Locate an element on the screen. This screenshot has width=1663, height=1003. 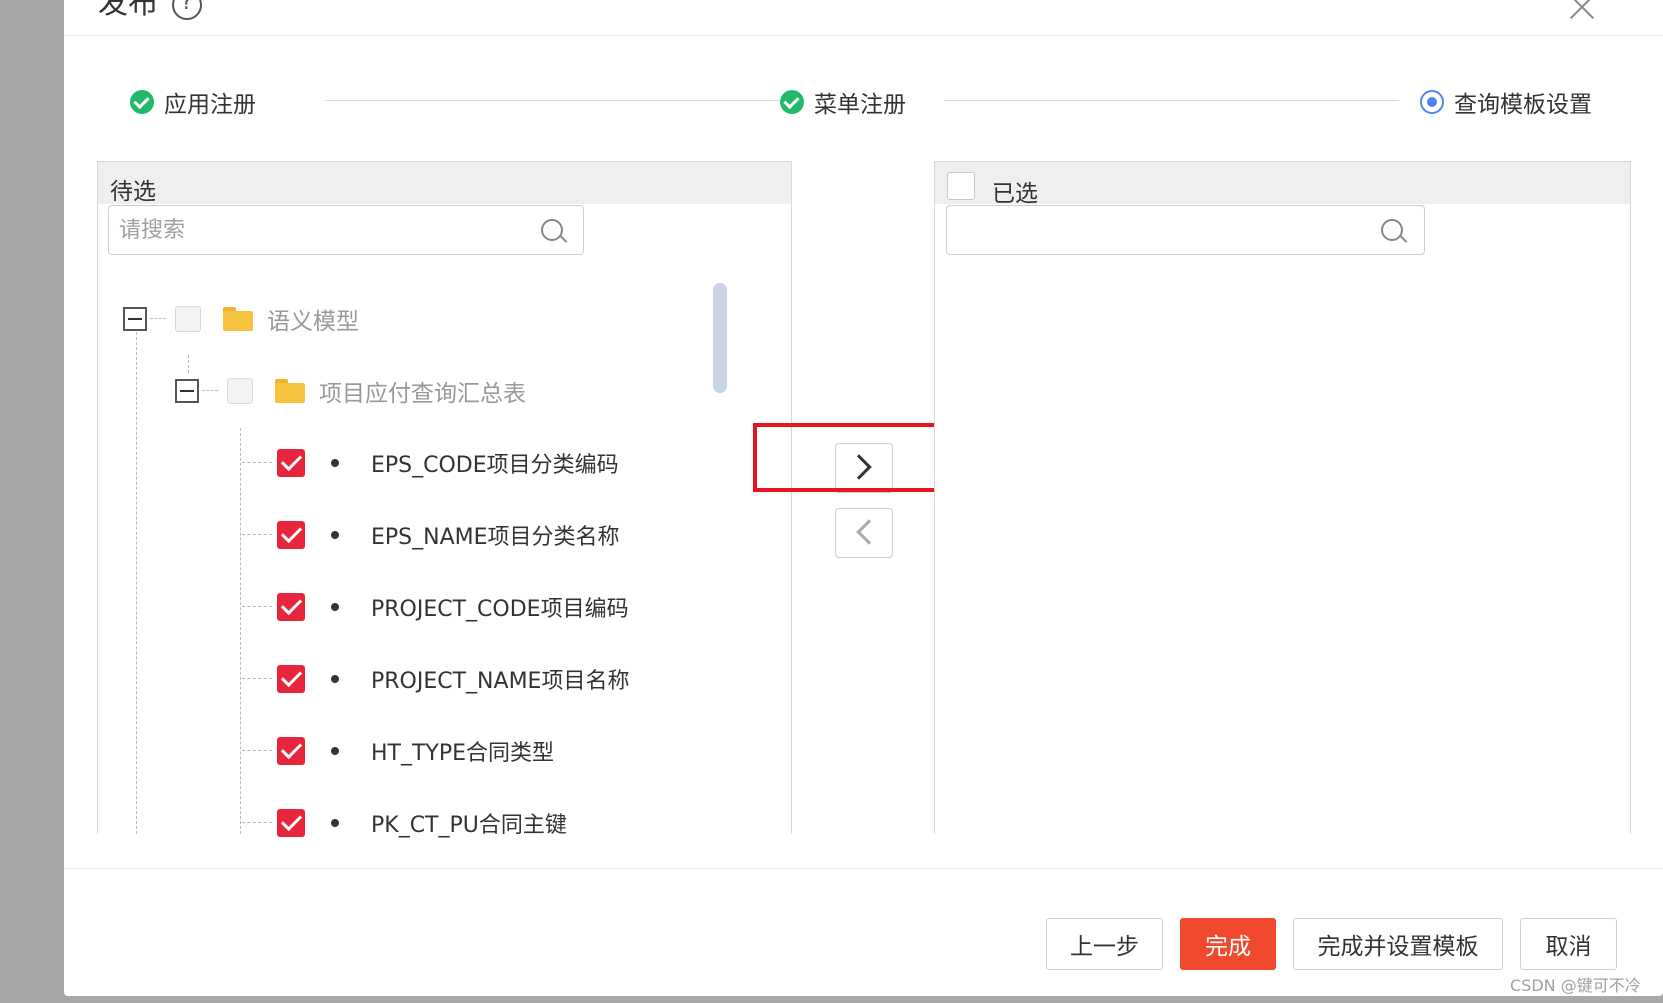
tree-leaf: EPS_CODE项目分类编码 is located at coordinates (448, 463).